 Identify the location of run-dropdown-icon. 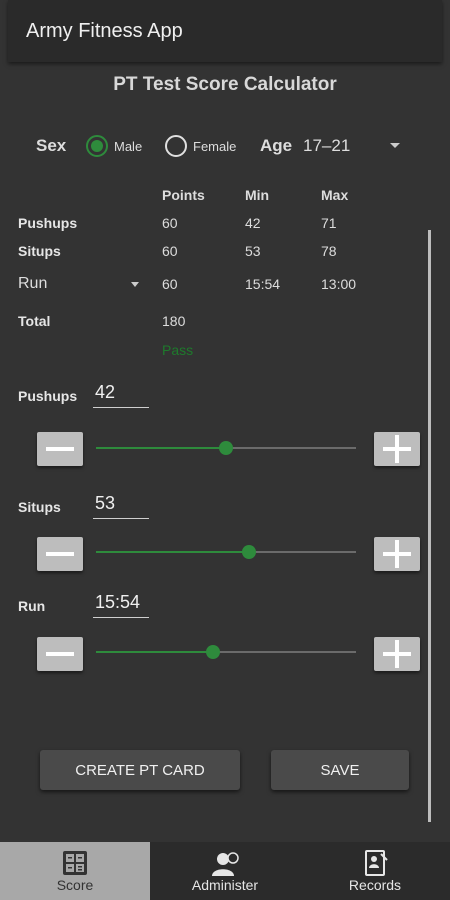
(135, 284).